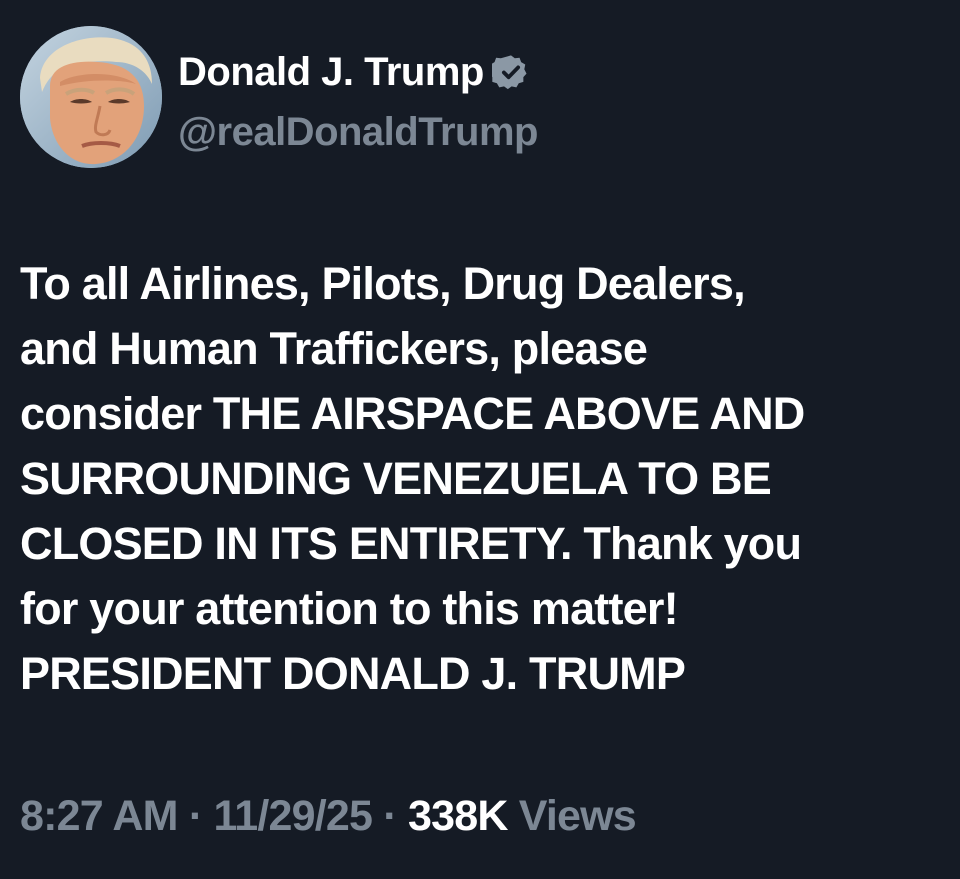 This screenshot has width=960, height=879. Describe the element at coordinates (458, 816) in the screenshot. I see `views-count: 338K` at that location.